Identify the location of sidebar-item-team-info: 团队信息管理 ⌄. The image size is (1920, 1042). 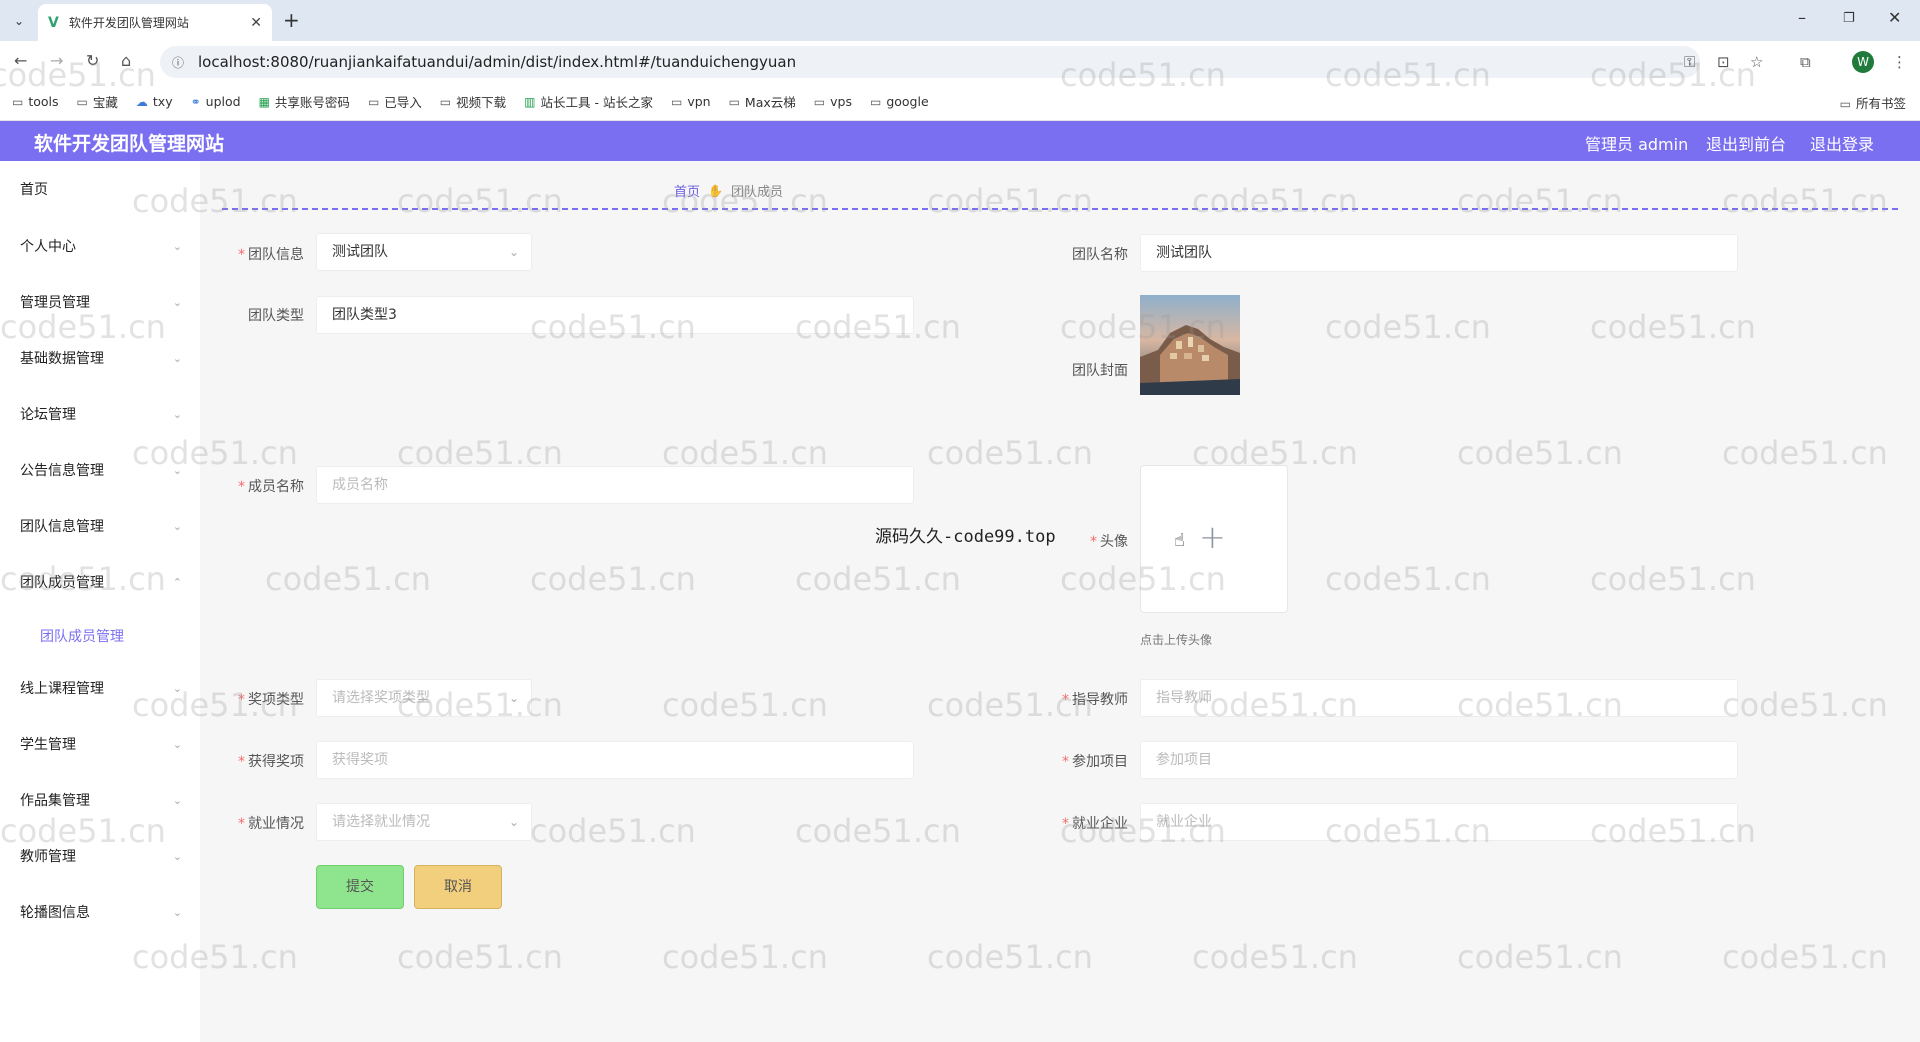
(100, 526).